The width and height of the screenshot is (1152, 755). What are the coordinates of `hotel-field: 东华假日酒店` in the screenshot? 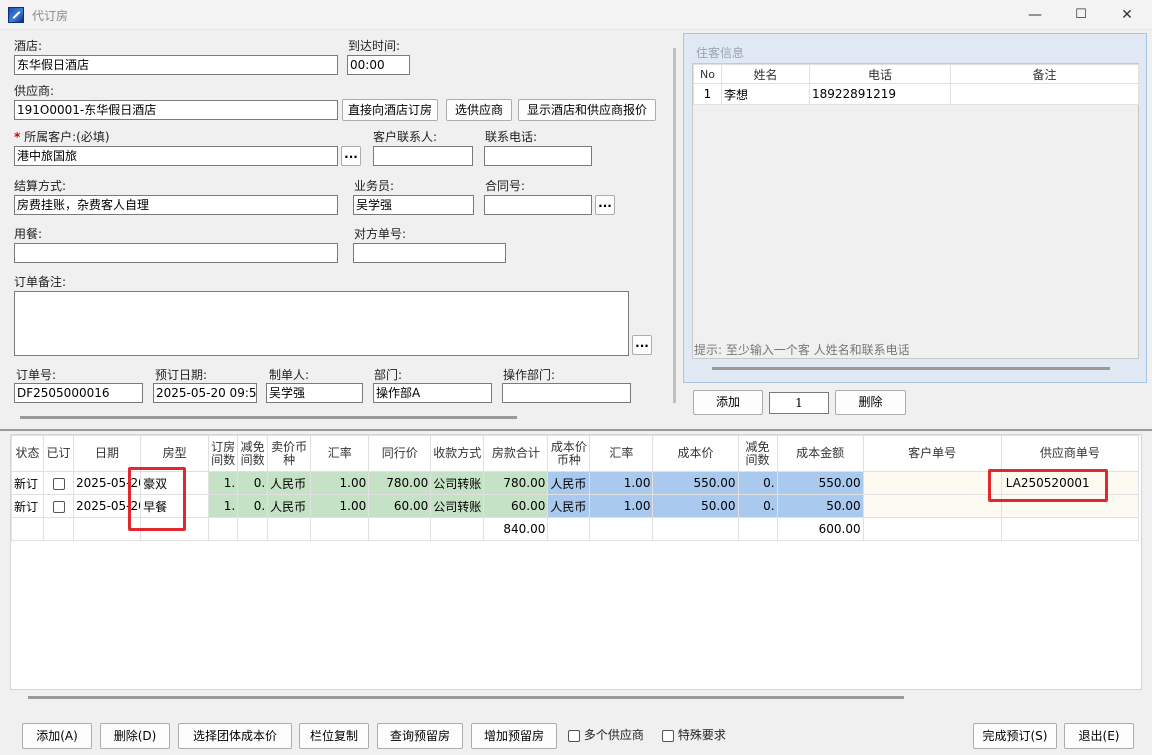 It's located at (176, 65).